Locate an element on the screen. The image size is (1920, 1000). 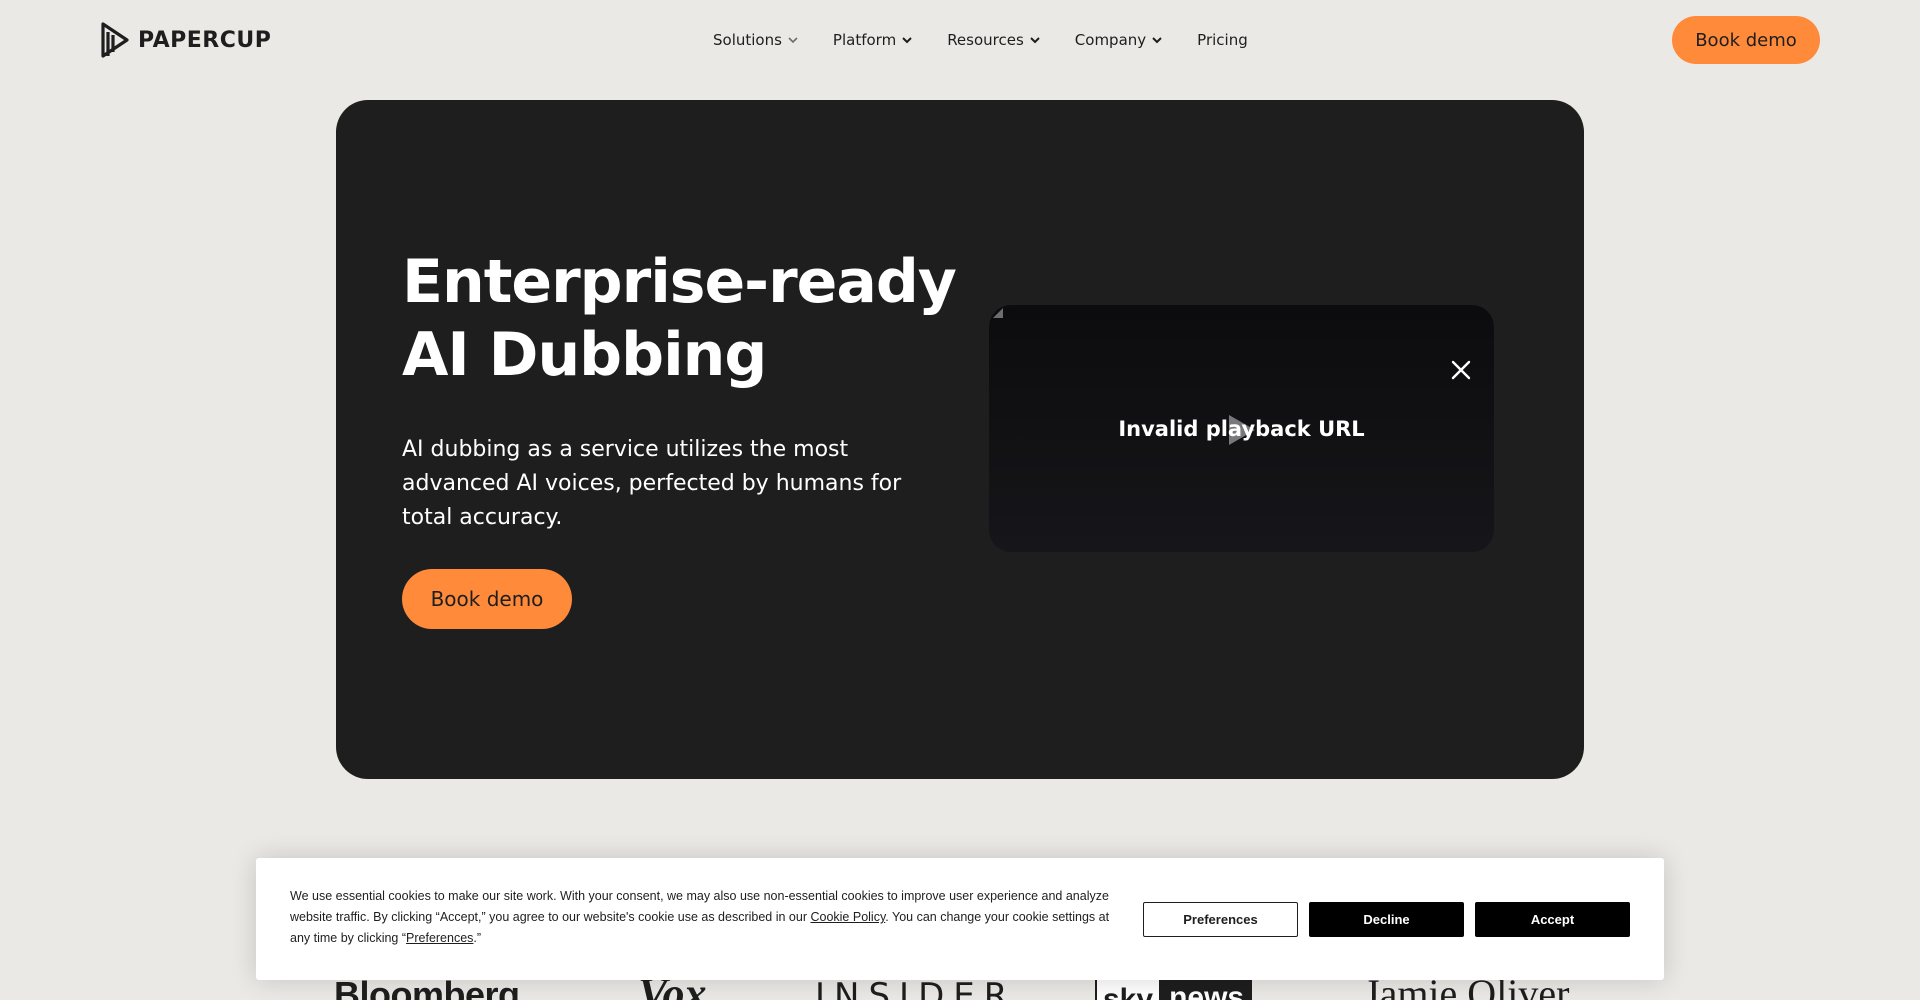
hero-title-line-1: Enterprise-ready is located at coordinates (679, 282).